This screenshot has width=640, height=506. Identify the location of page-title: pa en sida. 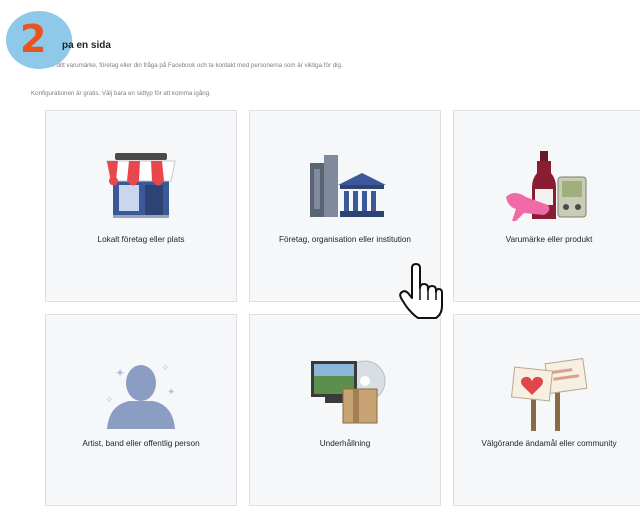
(86, 45).